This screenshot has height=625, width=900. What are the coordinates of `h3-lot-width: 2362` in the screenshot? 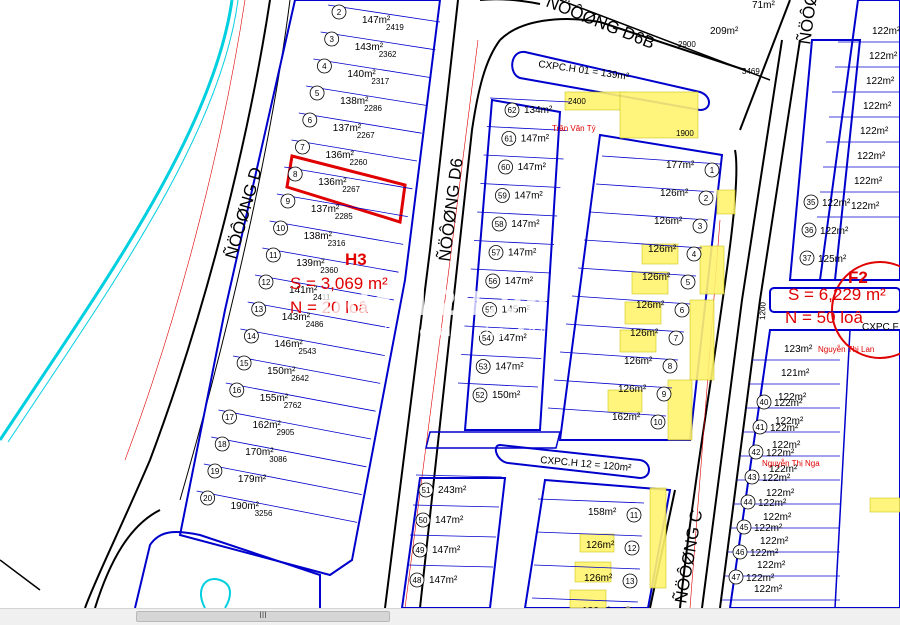 It's located at (388, 54).